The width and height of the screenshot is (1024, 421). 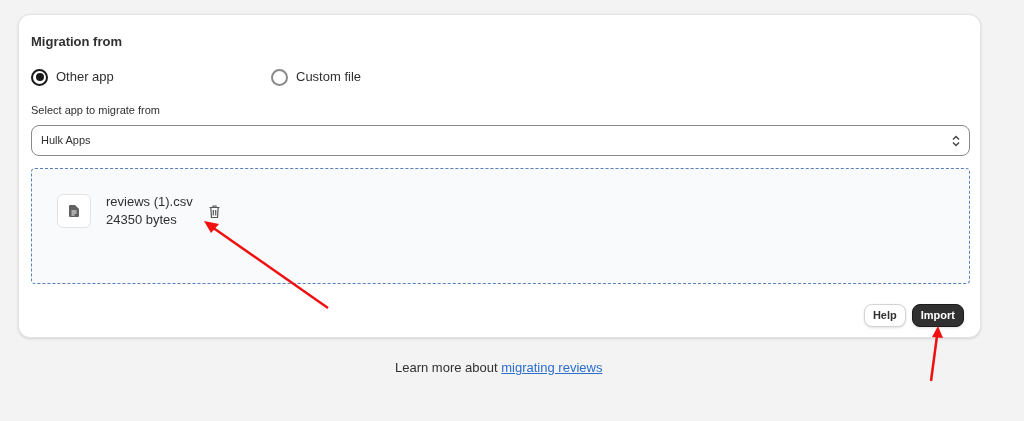 I want to click on app-select: Hulk Apps, so click(x=500, y=140).